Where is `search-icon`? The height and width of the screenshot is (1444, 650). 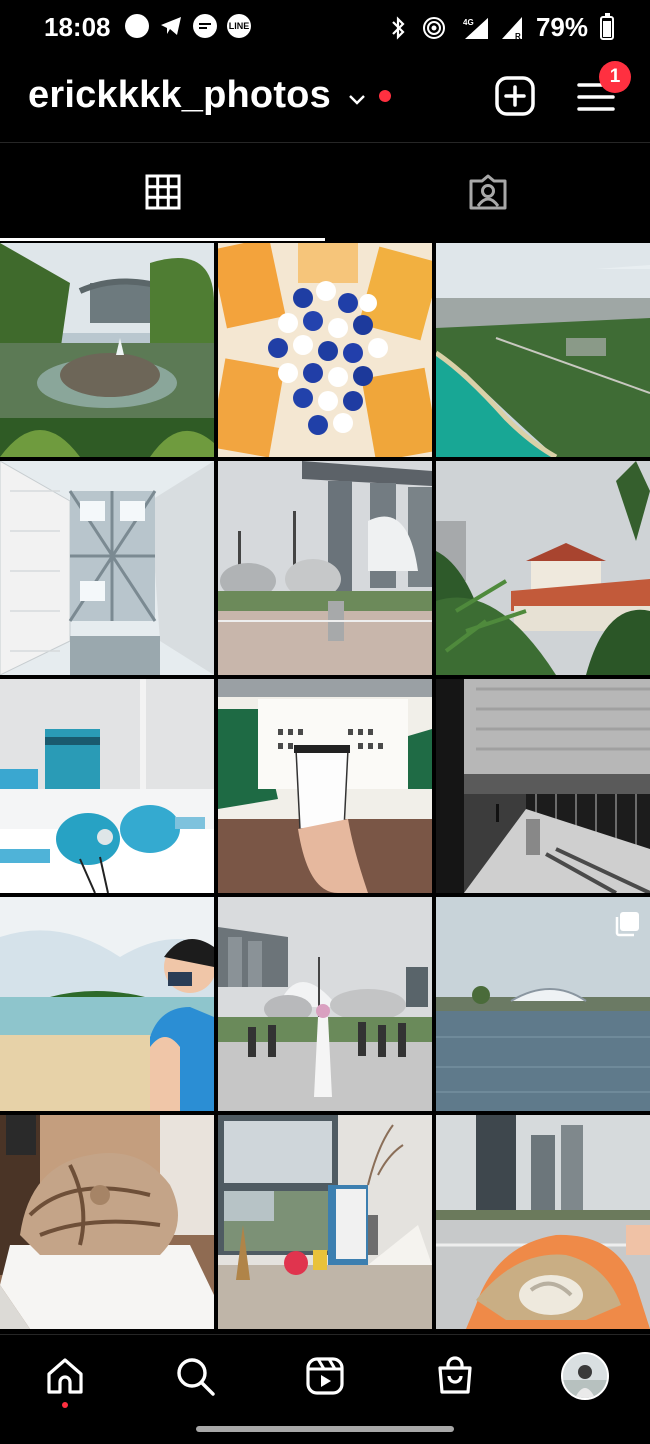 search-icon is located at coordinates (196, 1377).